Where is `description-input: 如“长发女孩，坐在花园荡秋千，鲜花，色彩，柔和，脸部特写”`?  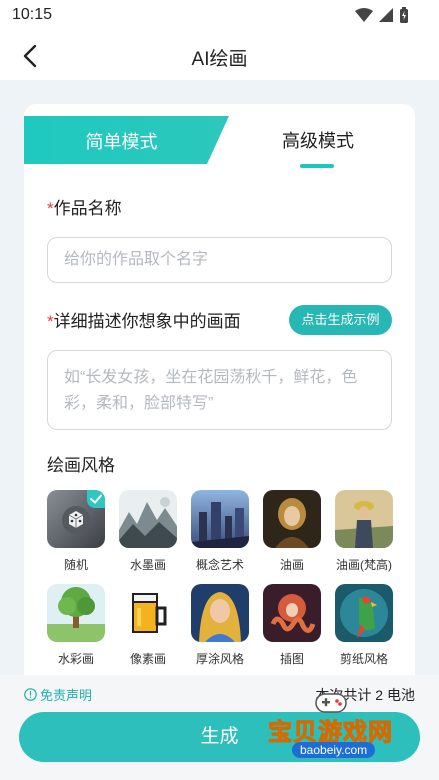 description-input: 如“长发女孩，坐在花园荡秋千，鲜花，色彩，柔和，脸部特写” is located at coordinates (219, 390).